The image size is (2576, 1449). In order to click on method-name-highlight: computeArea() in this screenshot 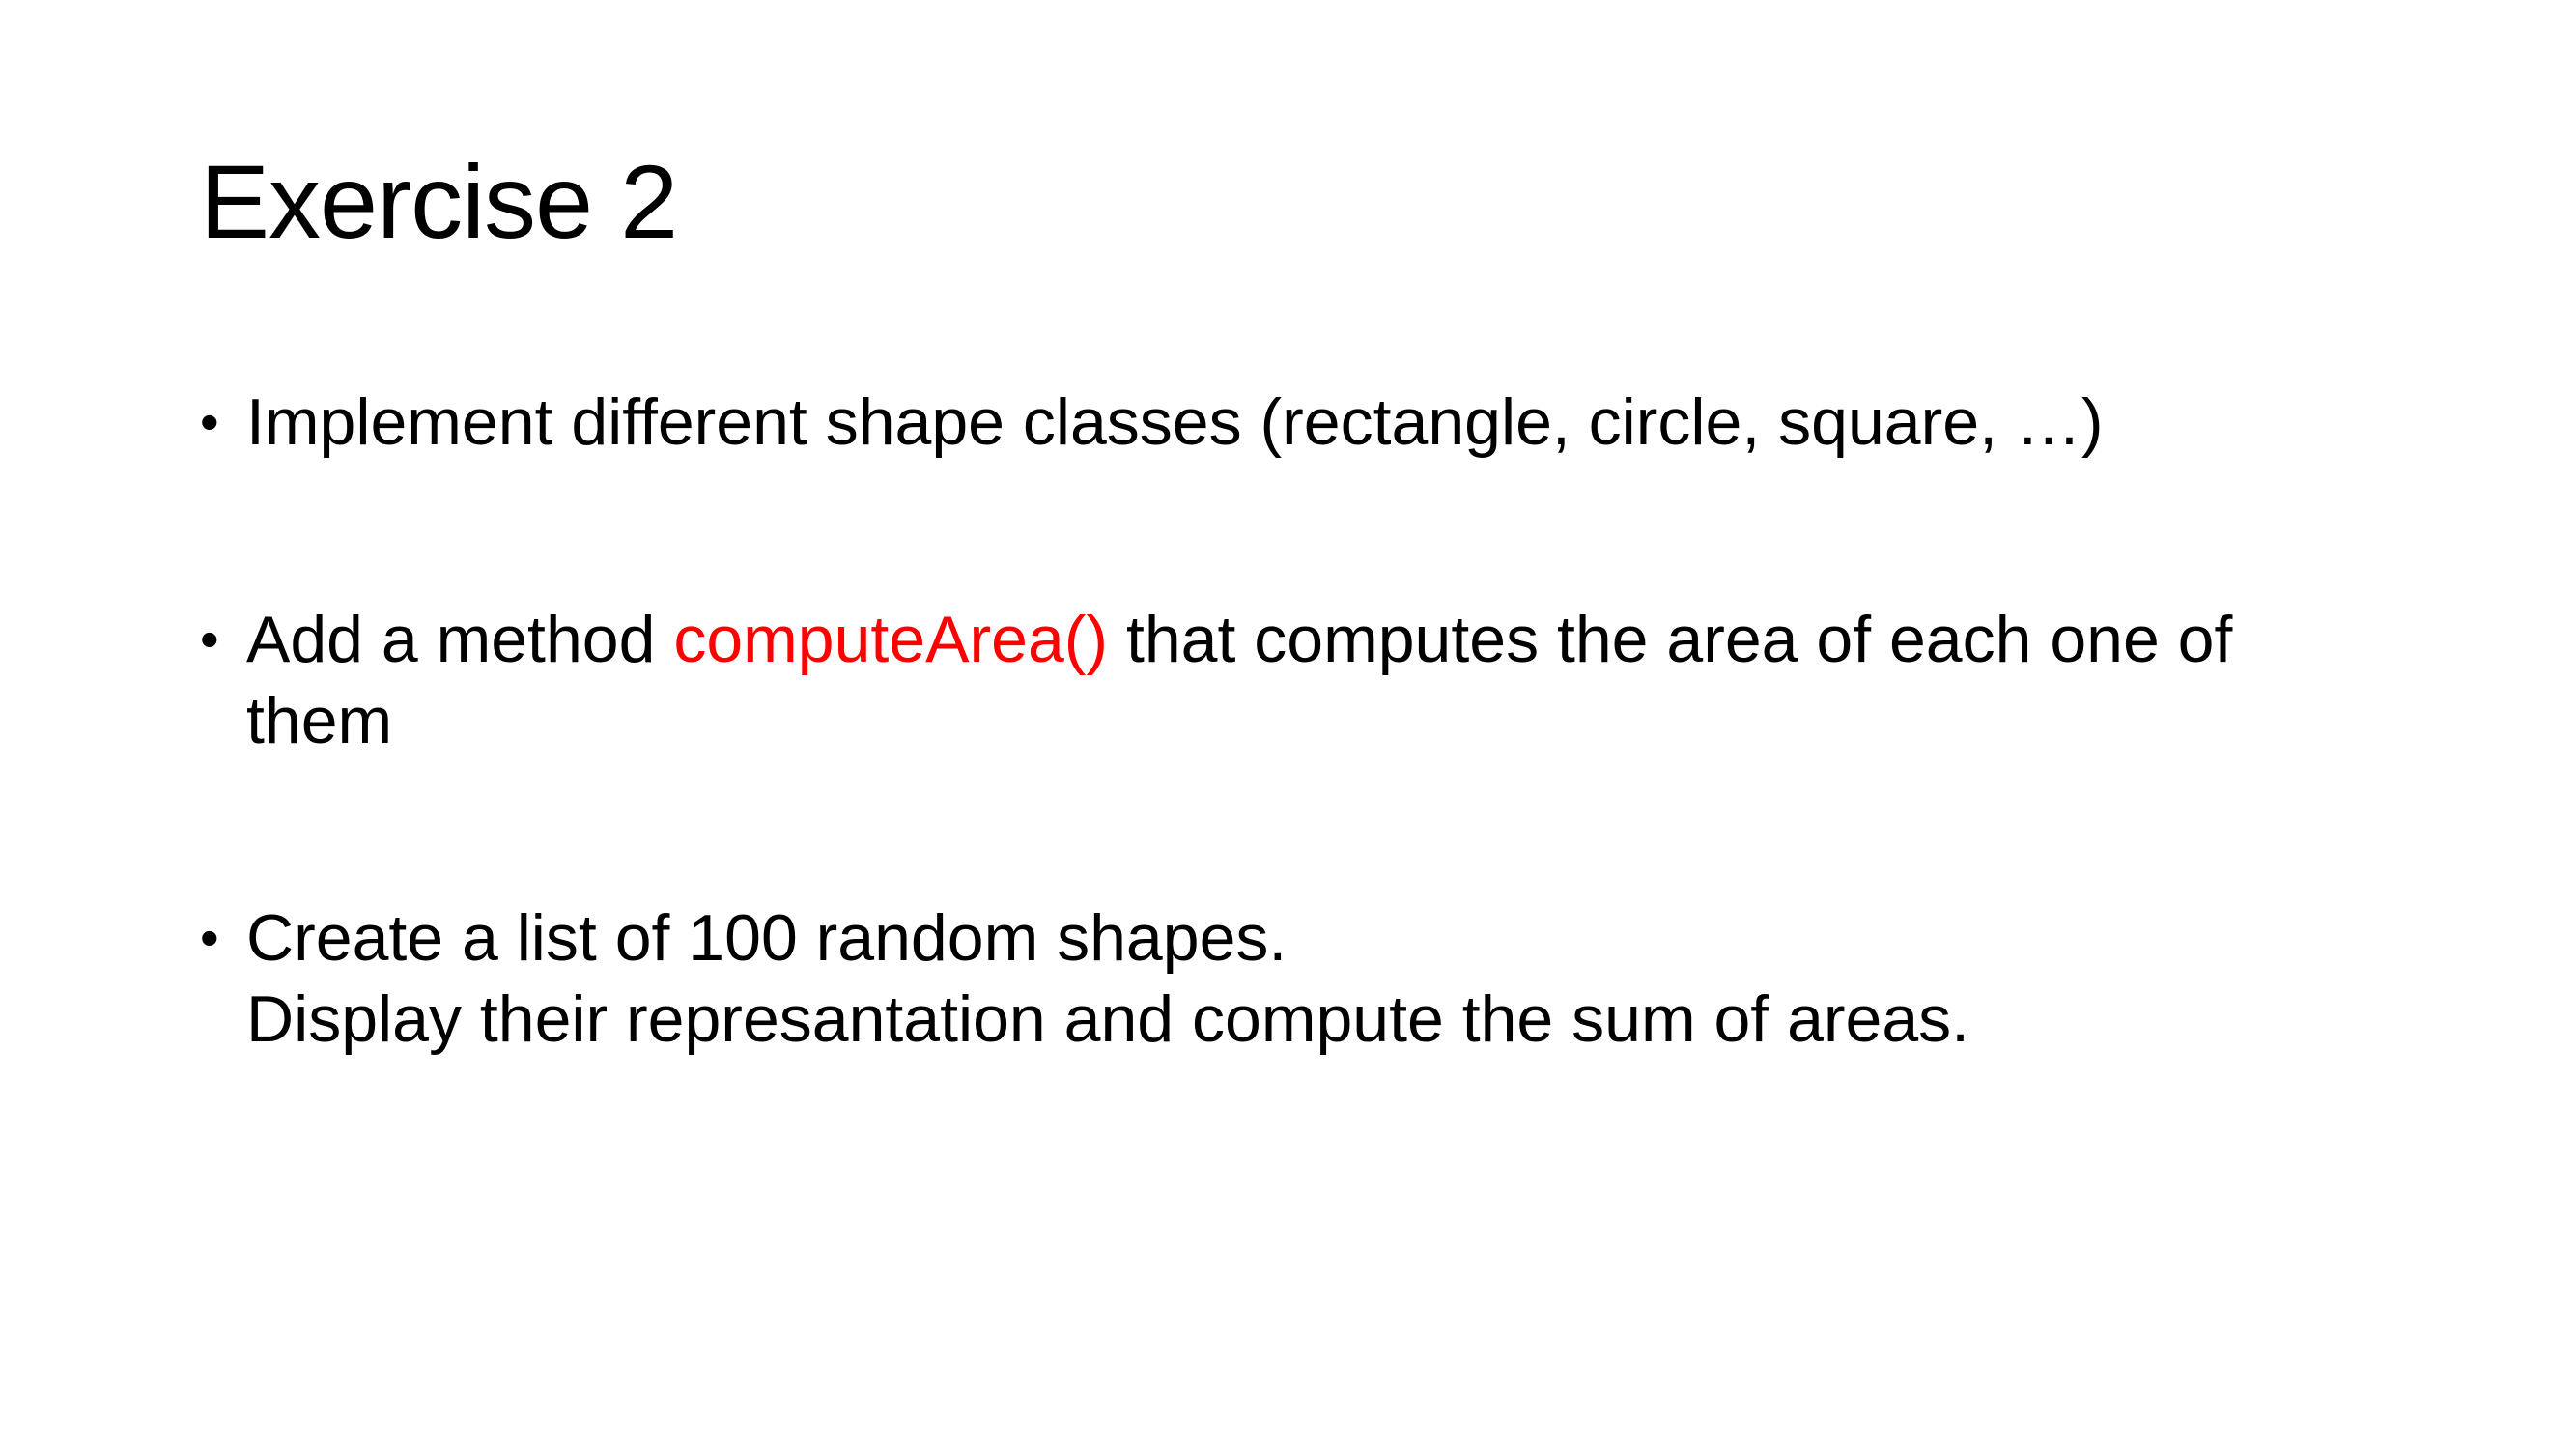, I will do `click(891, 639)`.